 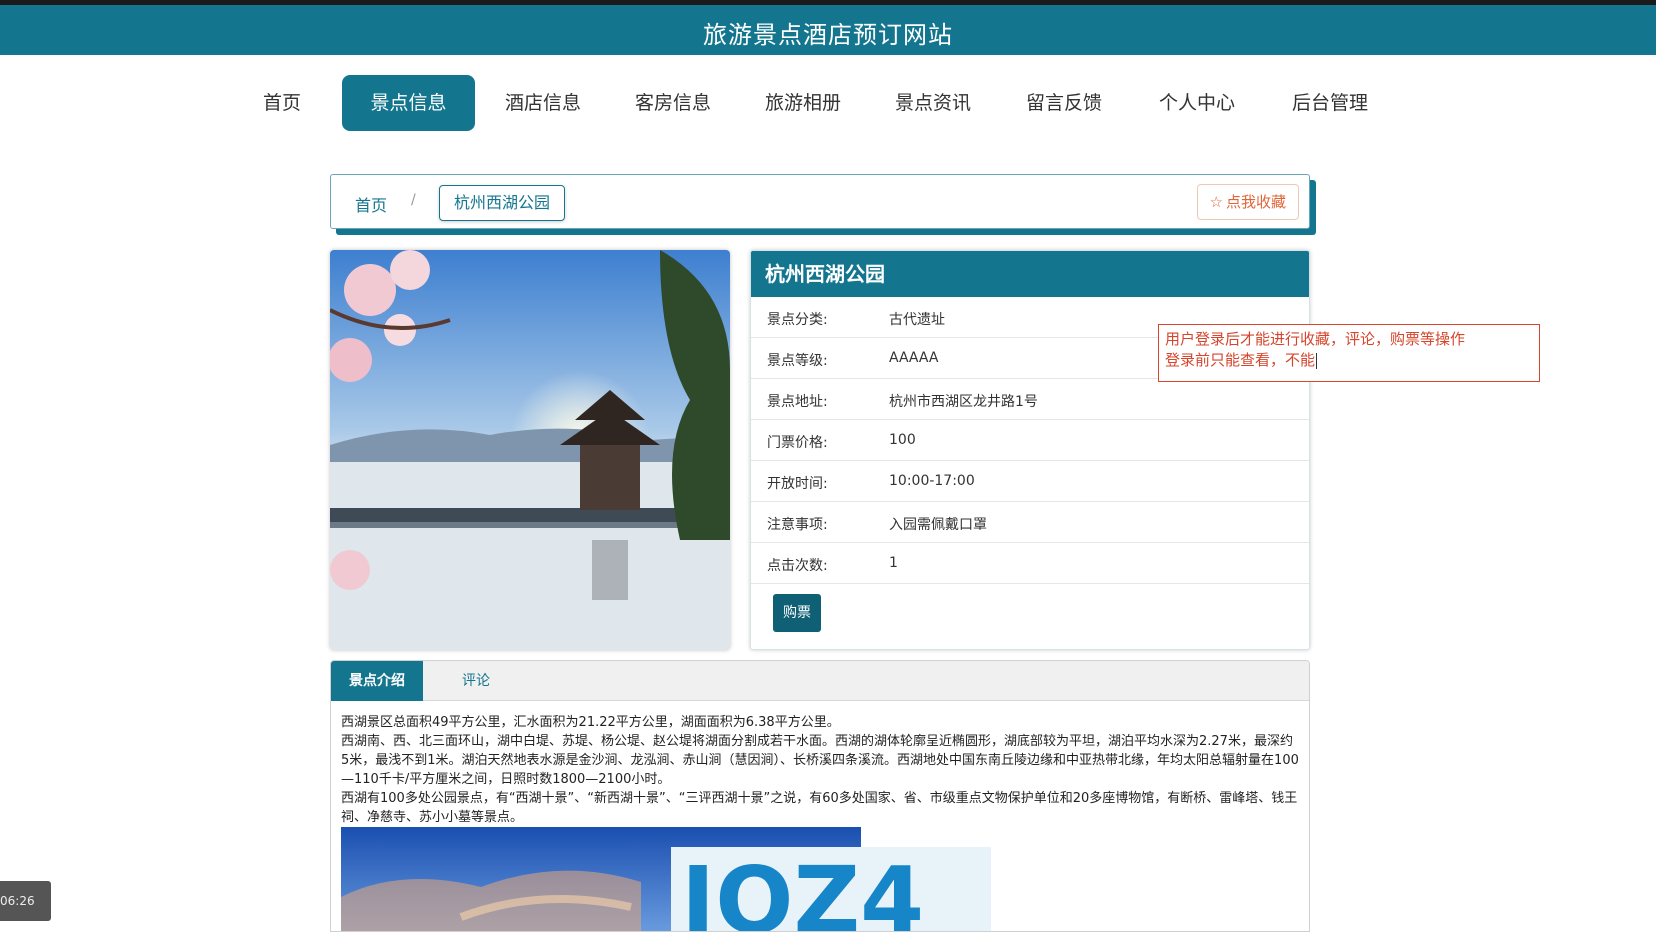 What do you see at coordinates (820, 681) in the screenshot?
I see `tab-bar: 景点介绍 评论` at bounding box center [820, 681].